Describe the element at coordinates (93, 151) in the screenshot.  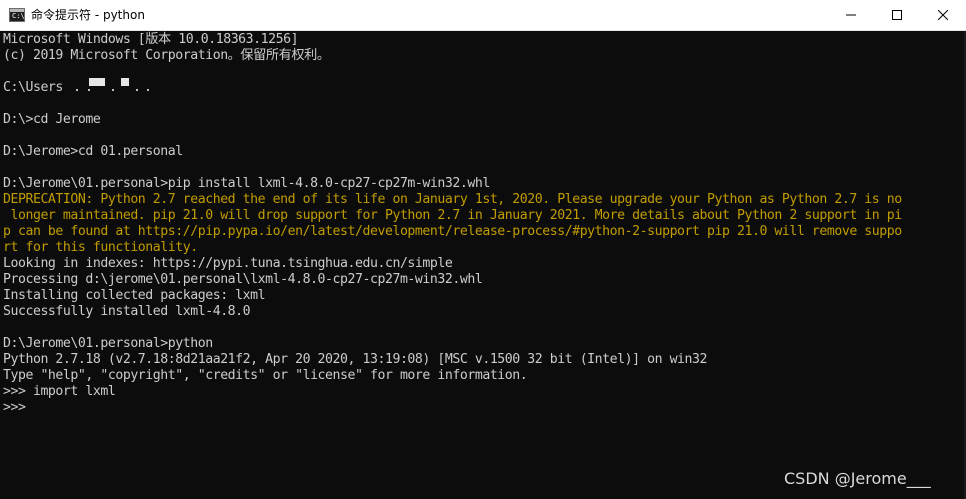
I see `console-line: D:\Jerome>cd 01.personal` at that location.